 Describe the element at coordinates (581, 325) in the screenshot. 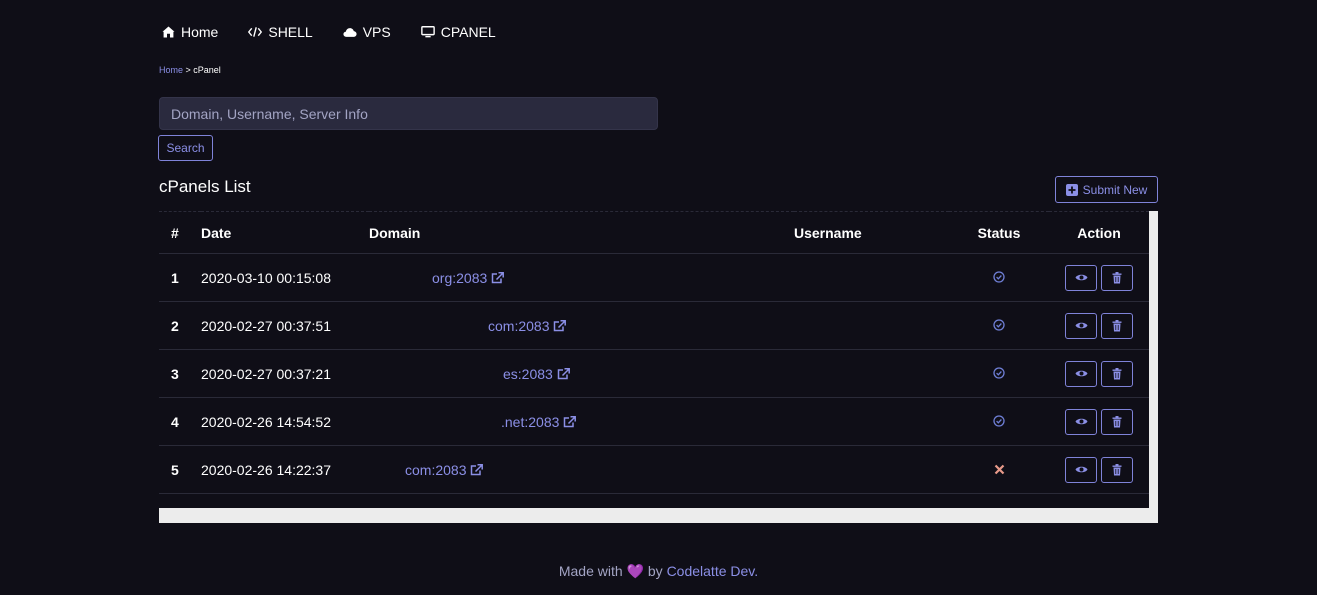

I see `row-domain-cell: com:2083` at that location.